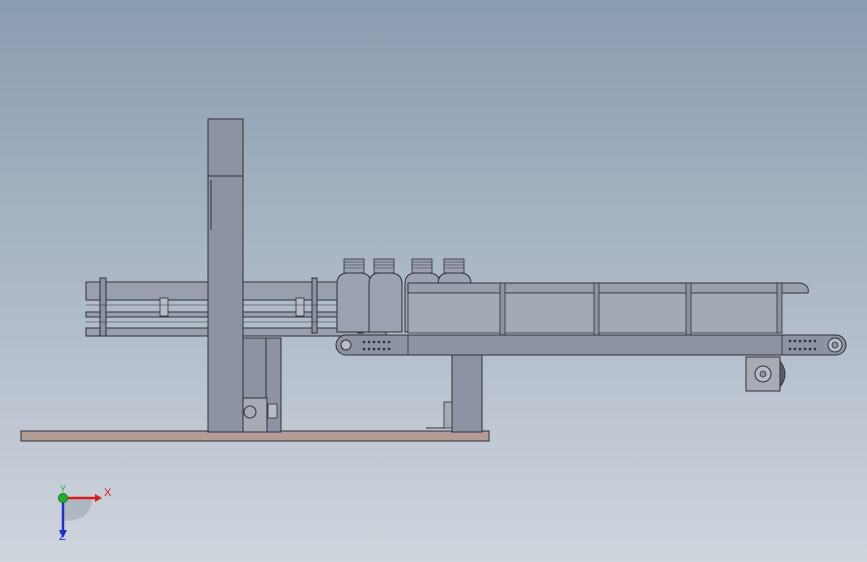 The width and height of the screenshot is (867, 562). I want to click on x-axis-label: X, so click(108, 493).